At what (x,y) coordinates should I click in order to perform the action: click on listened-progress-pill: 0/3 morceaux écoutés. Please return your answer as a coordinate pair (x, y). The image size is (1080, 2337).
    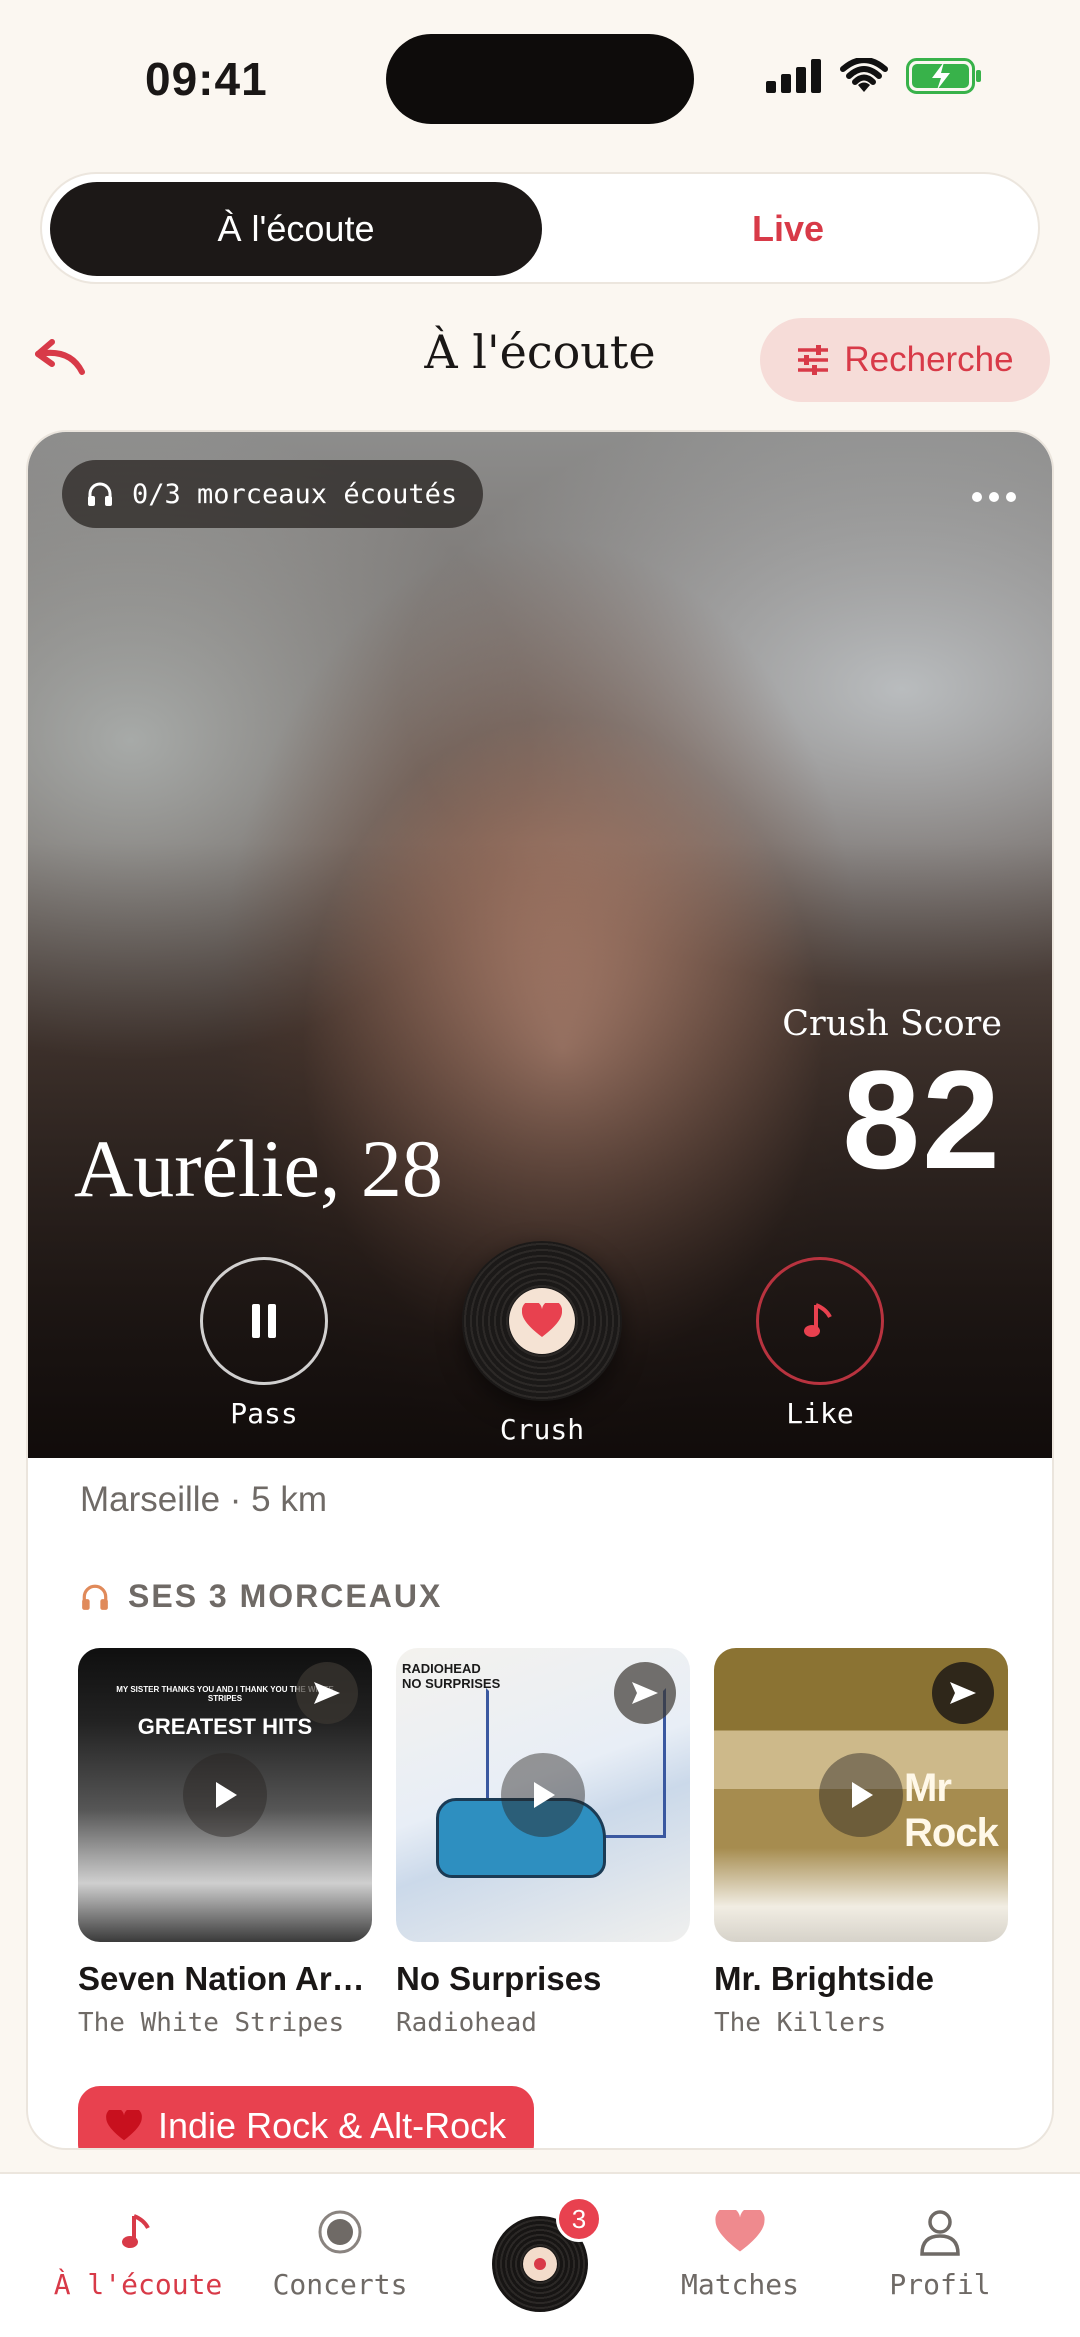
    Looking at the image, I should click on (273, 494).